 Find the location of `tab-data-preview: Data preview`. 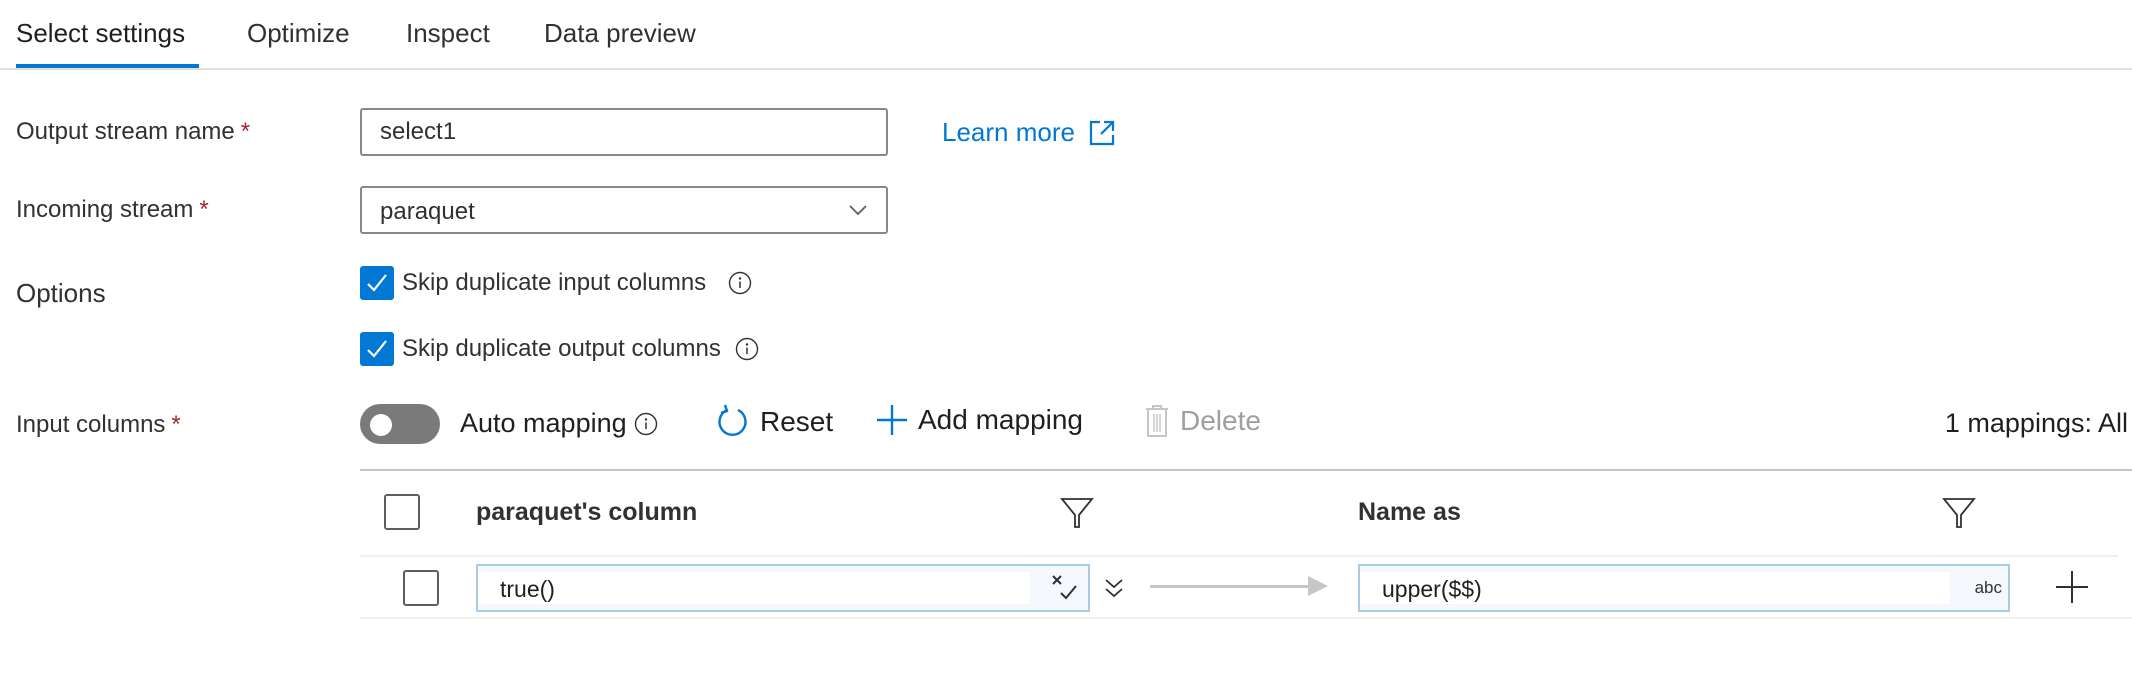

tab-data-preview: Data preview is located at coordinates (620, 33).